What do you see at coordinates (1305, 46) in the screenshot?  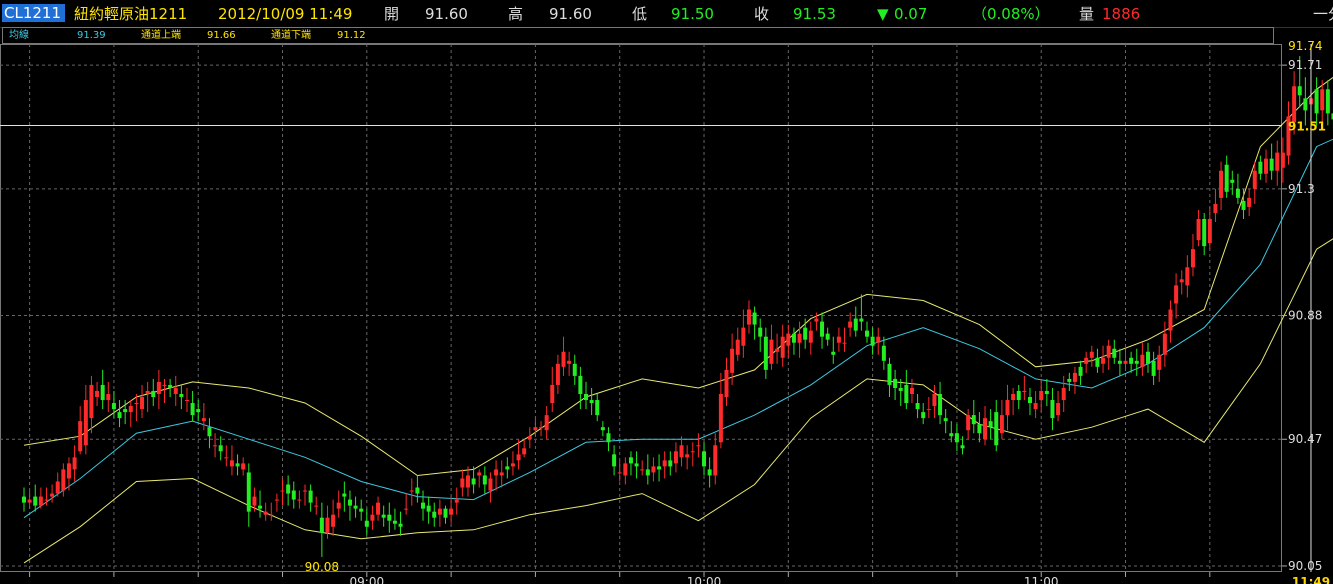 I see `high-annotation: 91.74` at bounding box center [1305, 46].